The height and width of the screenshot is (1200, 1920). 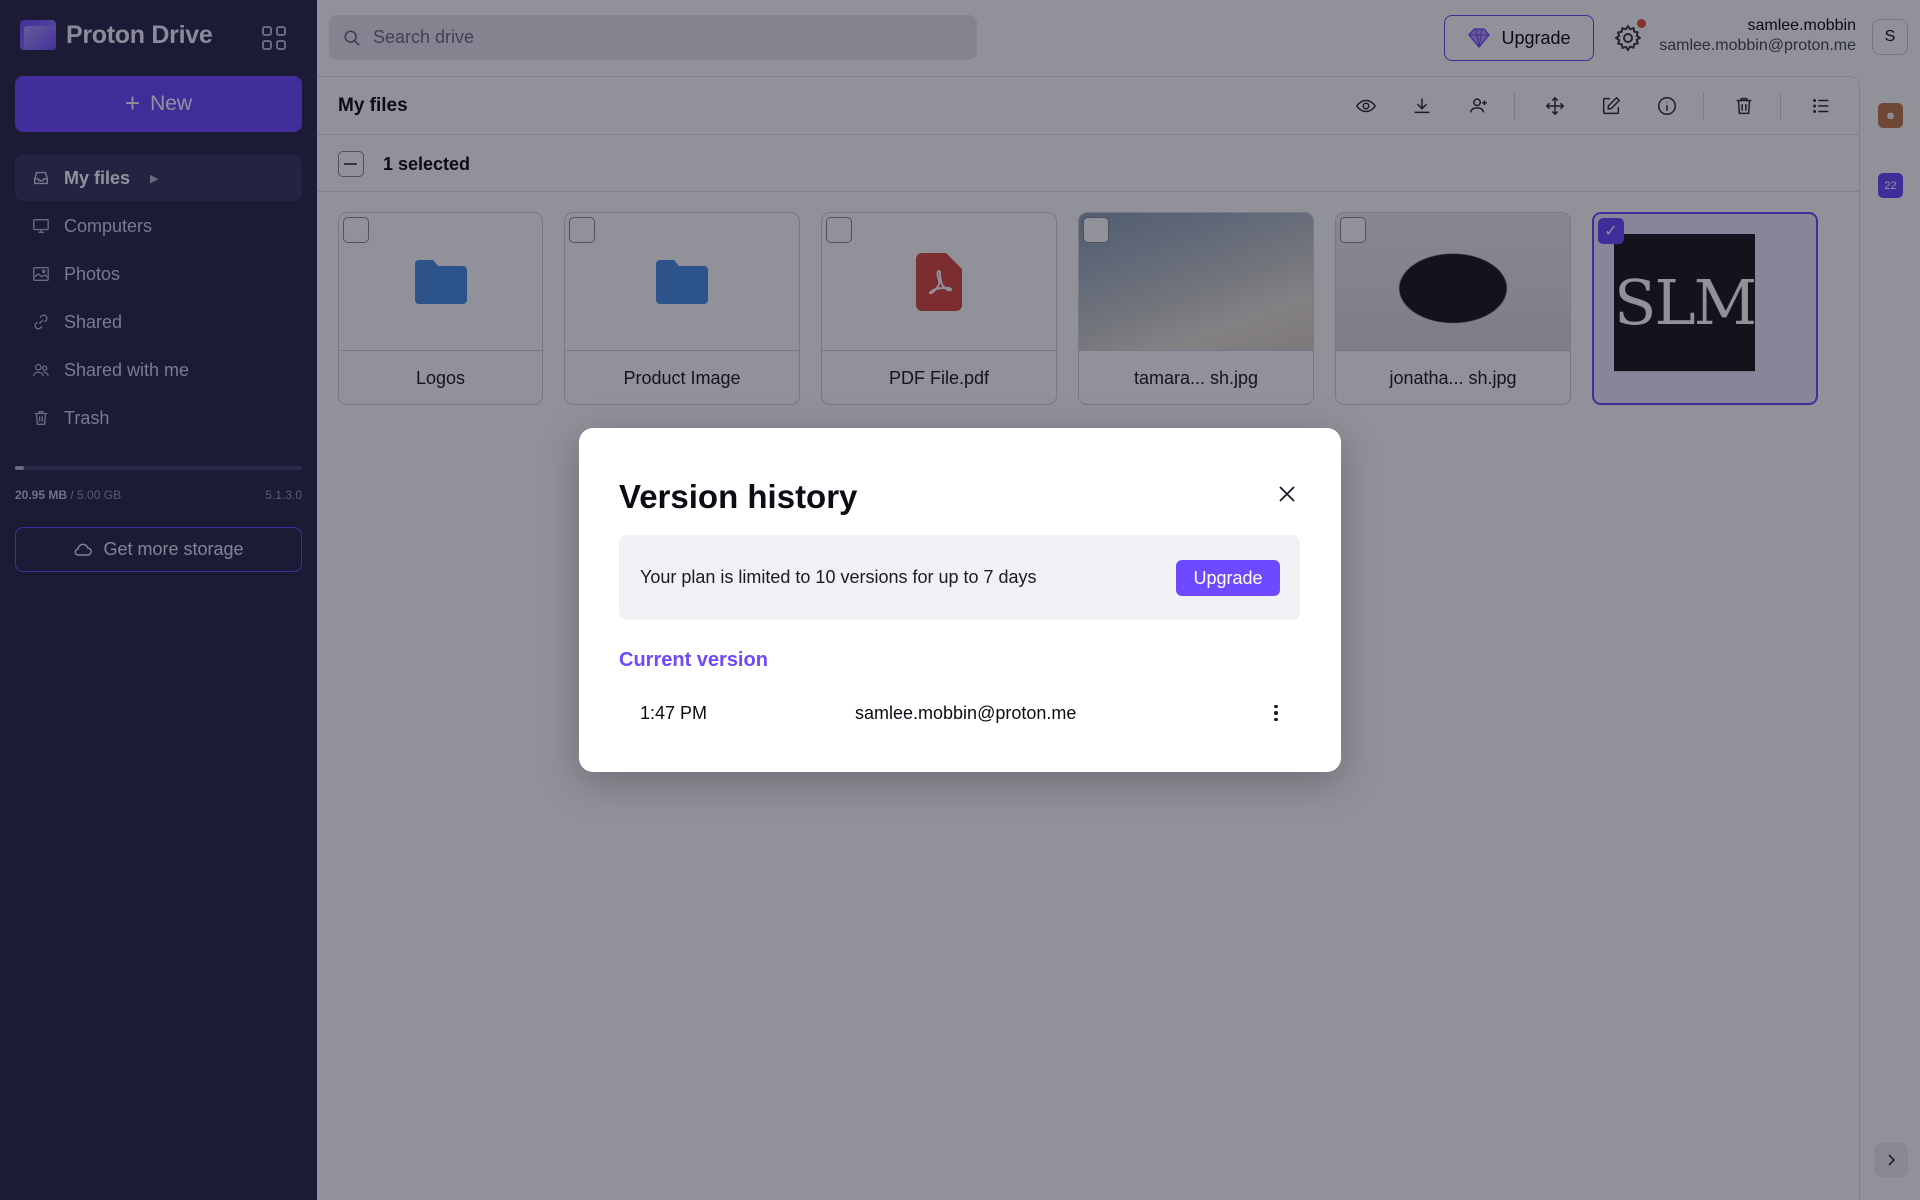 I want to click on current-version-heading: Current version, so click(x=693, y=660).